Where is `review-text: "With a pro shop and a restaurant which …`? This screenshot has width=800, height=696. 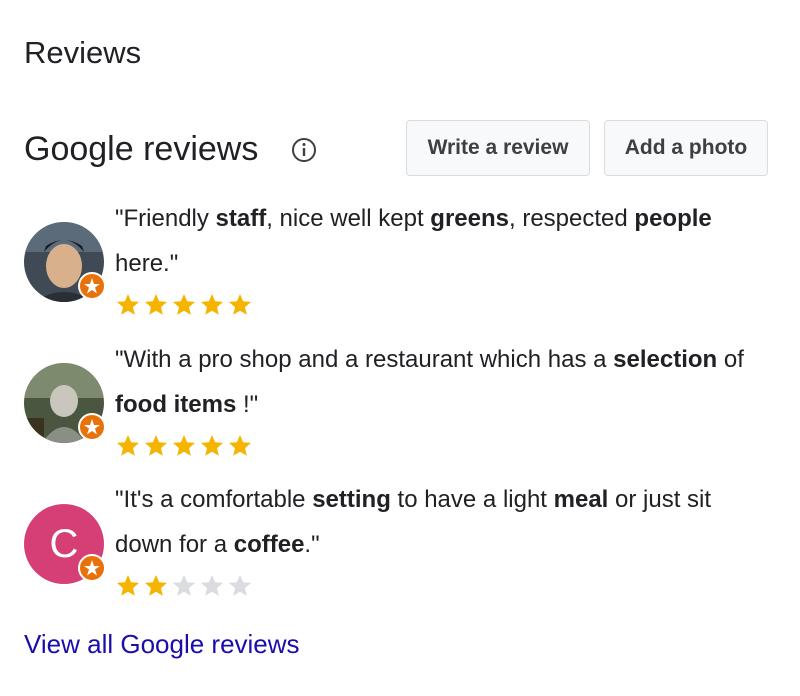
review-text: "With a pro shop and a restaurant which … is located at coordinates (429, 382).